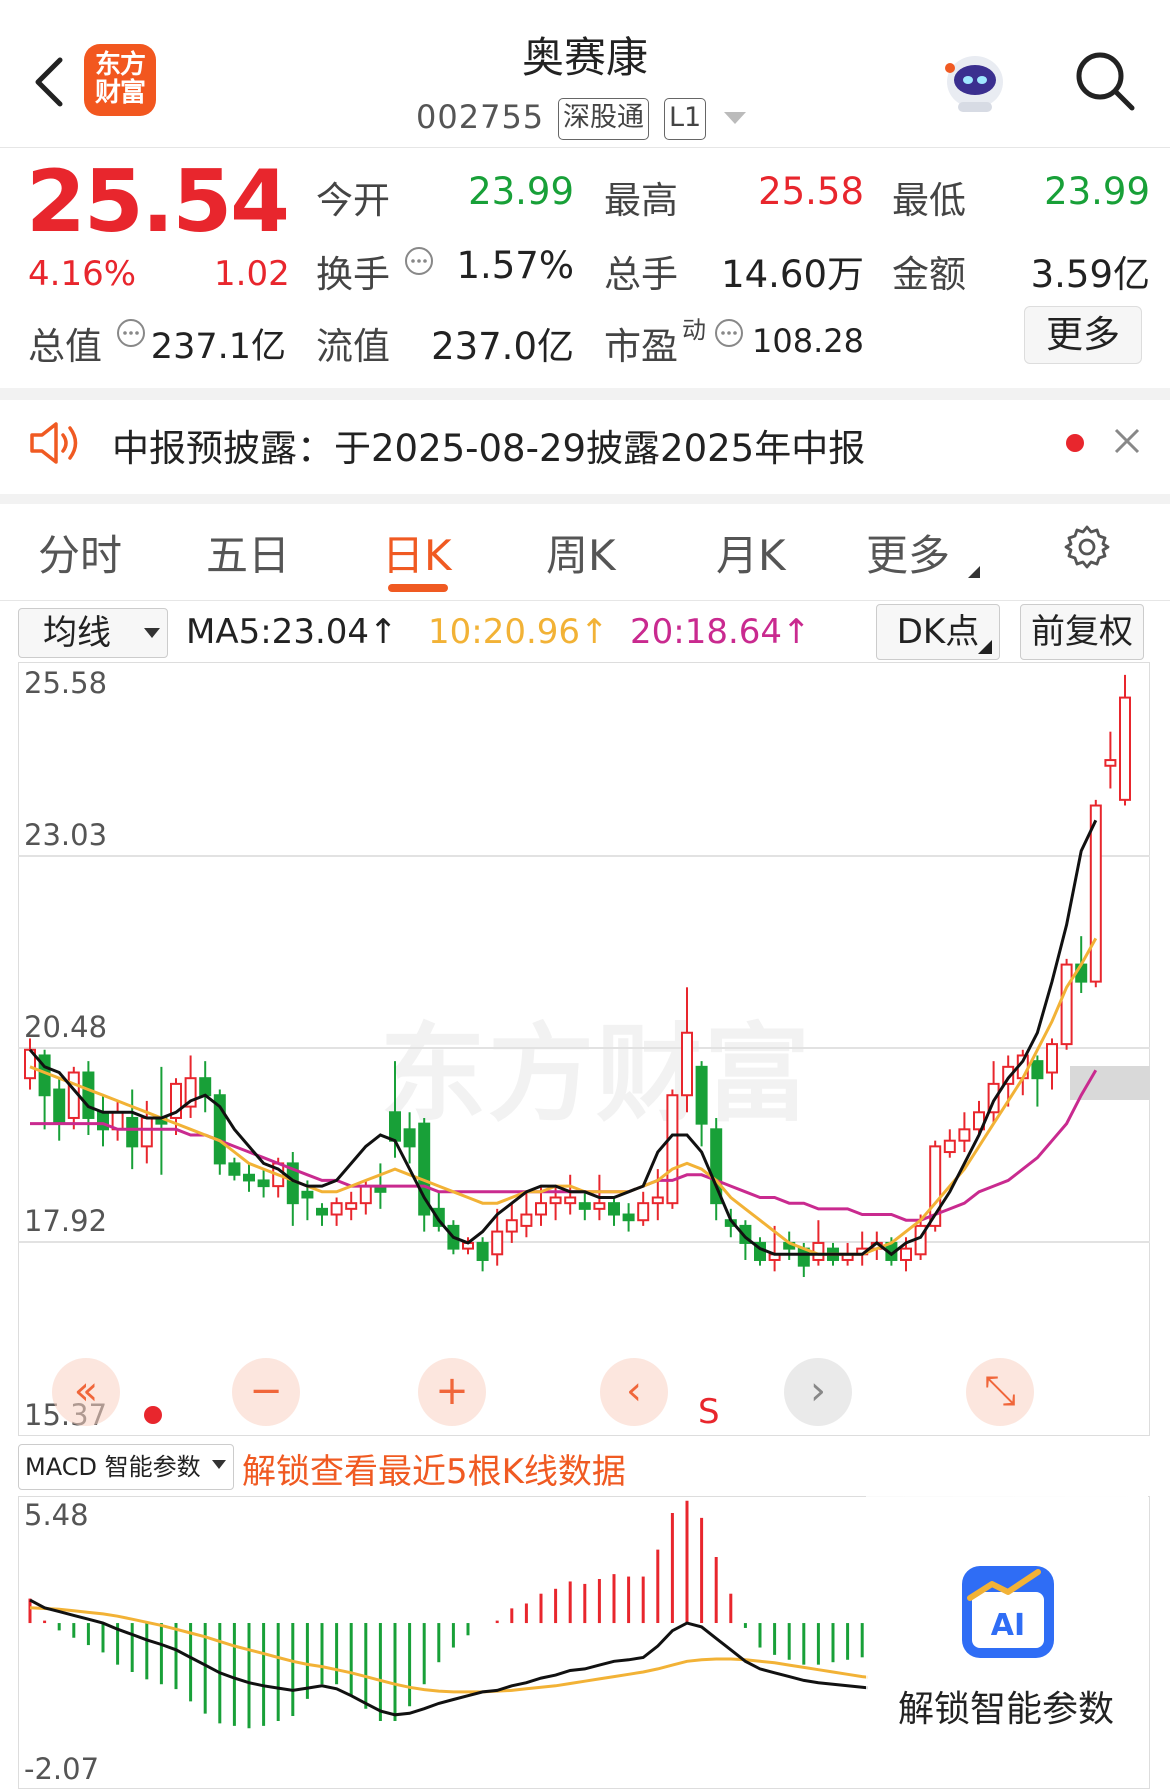 Image resolution: width=1170 pixels, height=1789 pixels. Describe the element at coordinates (694, 330) in the screenshot. I see `pe-superscript: 动` at that location.